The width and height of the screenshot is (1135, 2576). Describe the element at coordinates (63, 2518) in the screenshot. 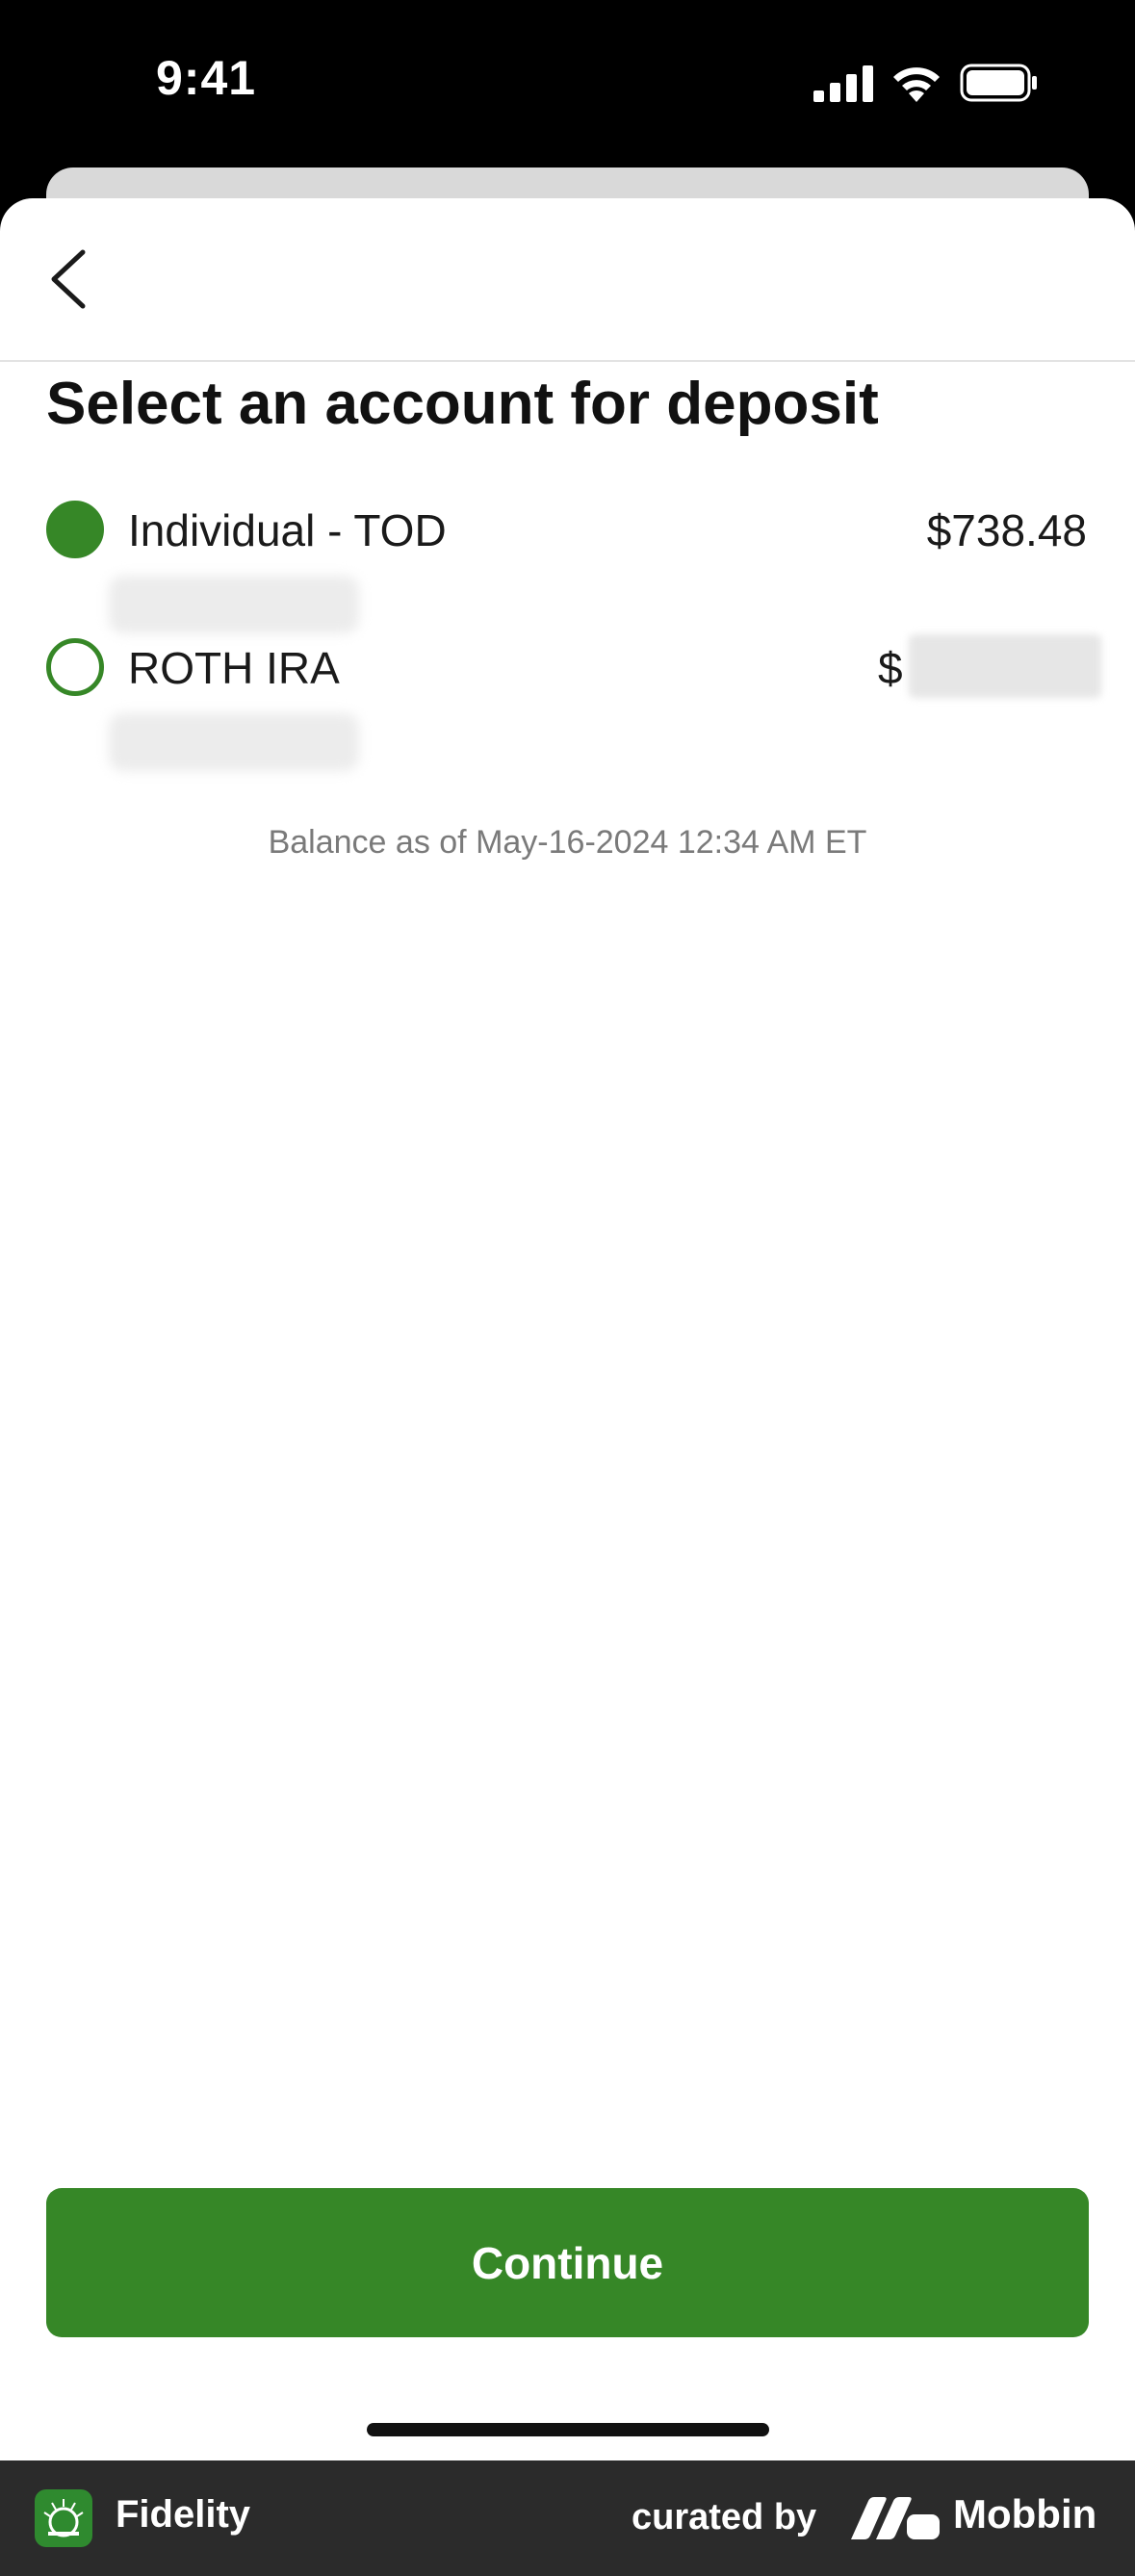

I see `fidelity-logo-icon` at that location.